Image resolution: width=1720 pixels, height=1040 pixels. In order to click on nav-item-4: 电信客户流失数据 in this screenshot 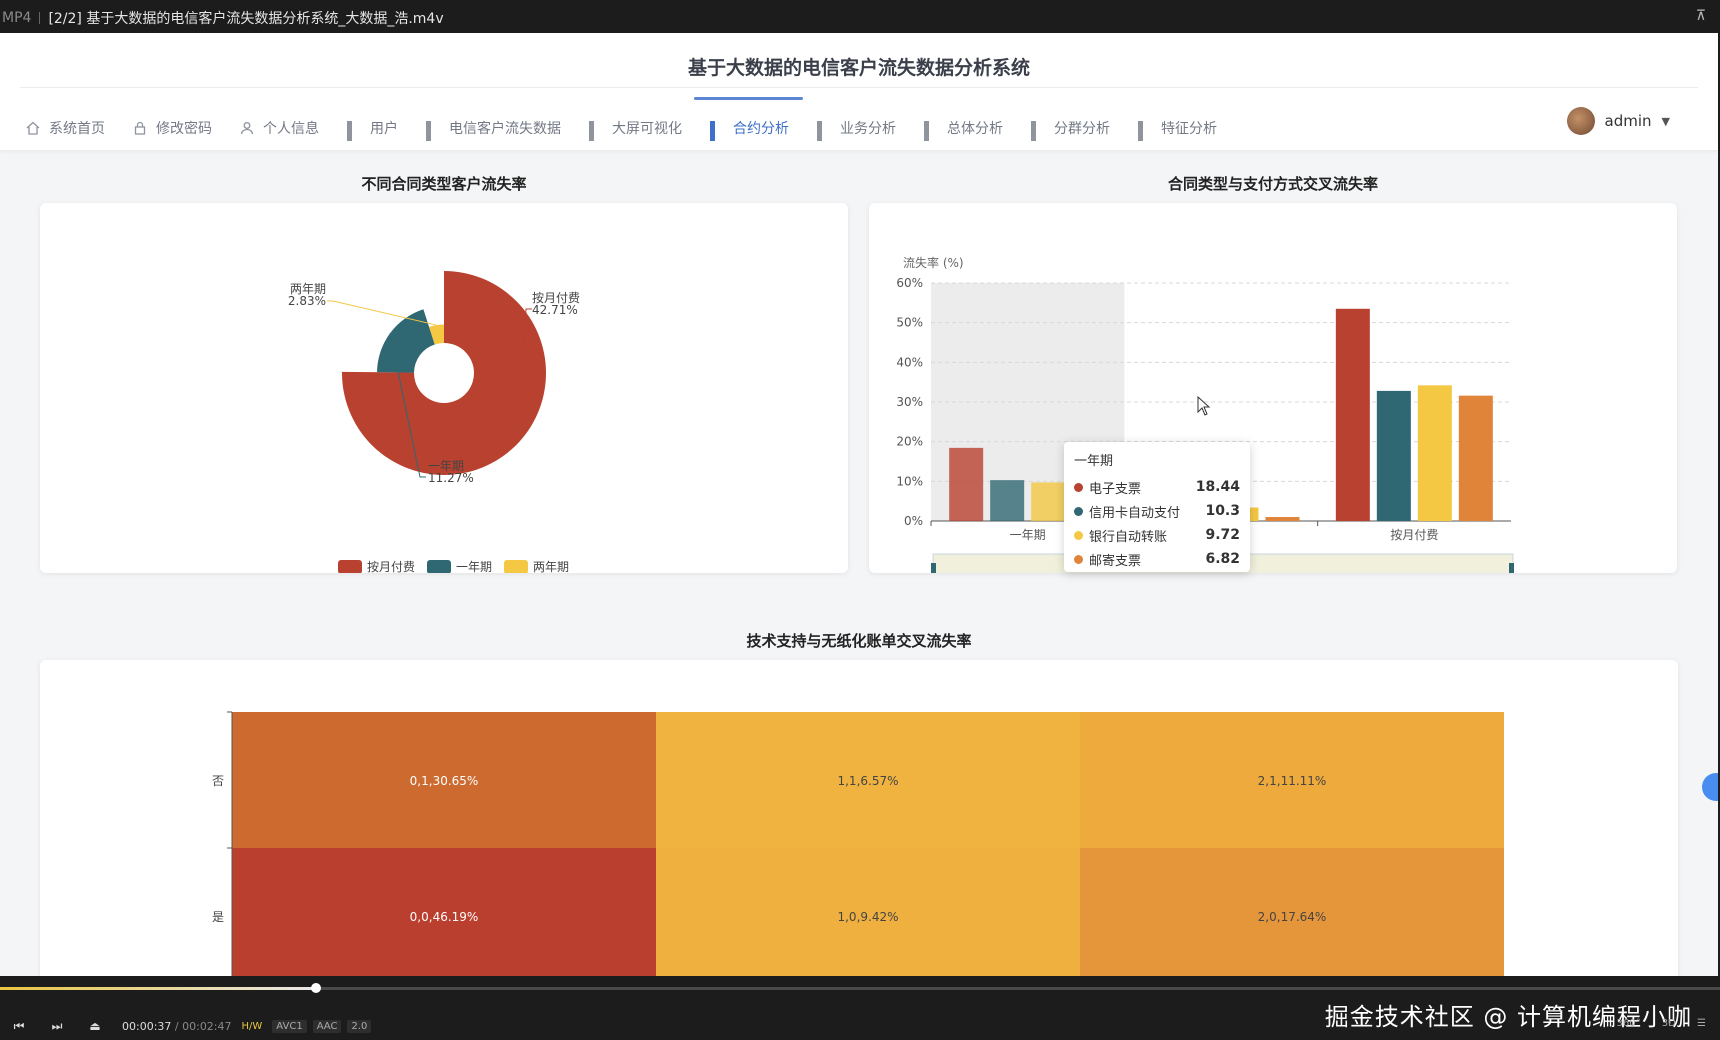, I will do `click(493, 128)`.